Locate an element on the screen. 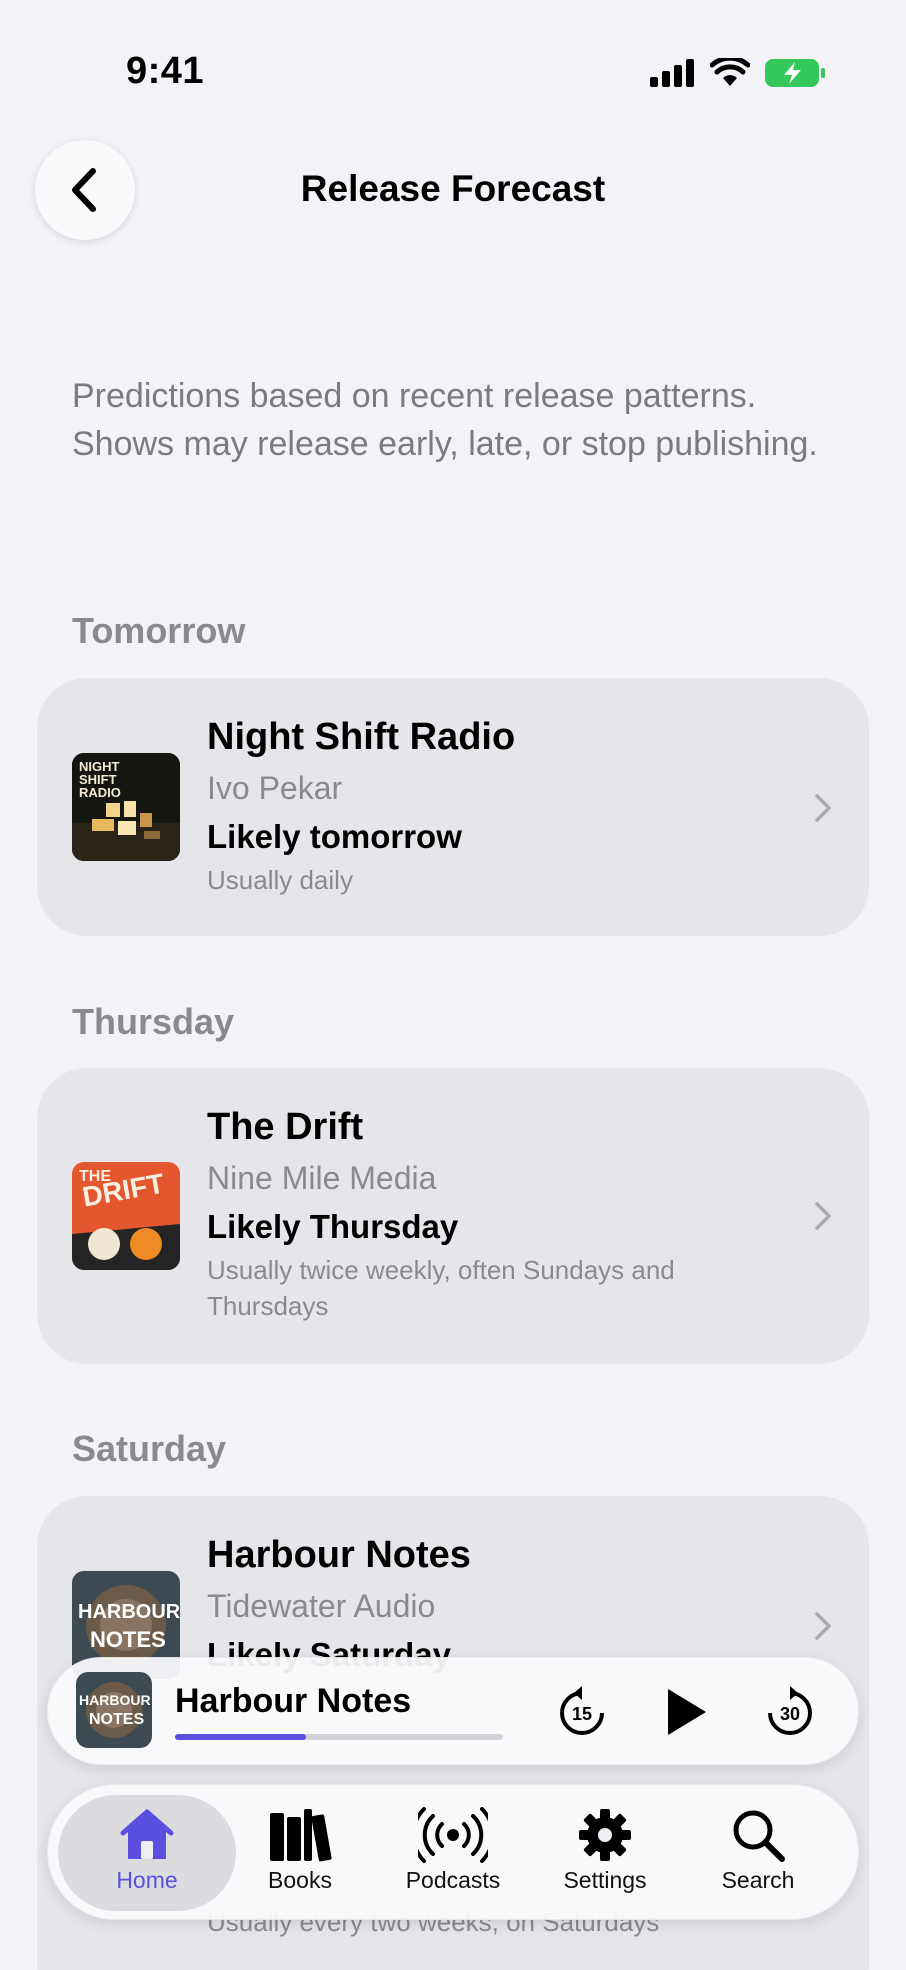 This screenshot has height=1970, width=906. play-icon is located at coordinates (687, 1712).